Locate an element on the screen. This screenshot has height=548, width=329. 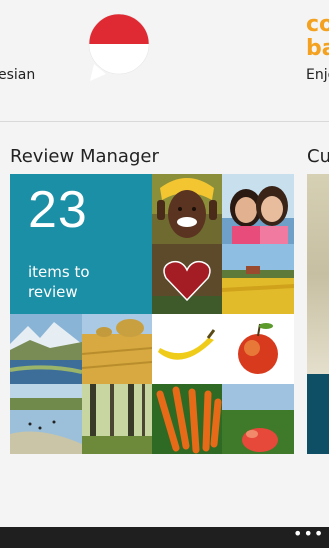
photo-tile-two-children is located at coordinates (258, 209).